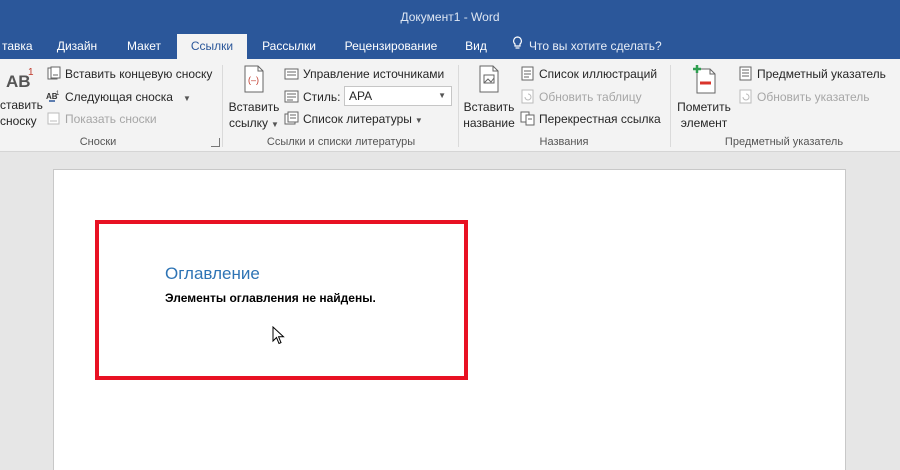 The width and height of the screenshot is (900, 470). I want to click on group-label-captions: Названия, so click(564, 142).